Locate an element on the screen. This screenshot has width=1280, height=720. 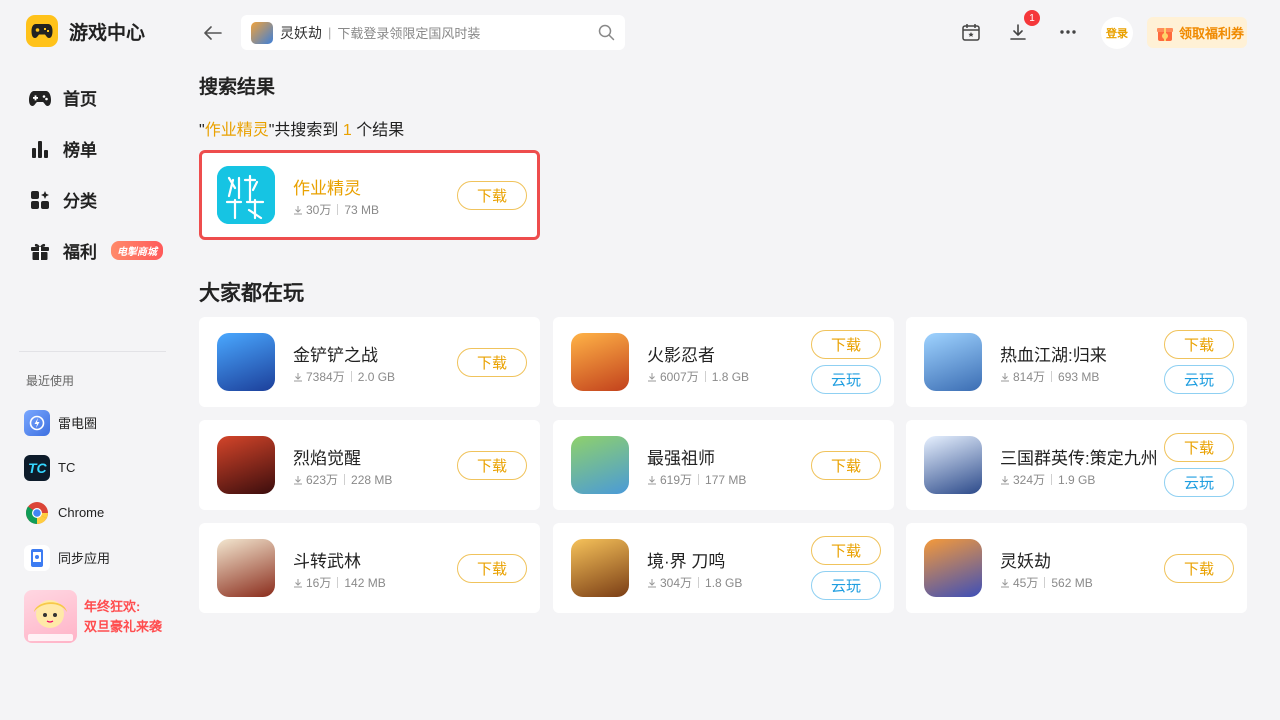
result-count: 1 is located at coordinates (347, 130).